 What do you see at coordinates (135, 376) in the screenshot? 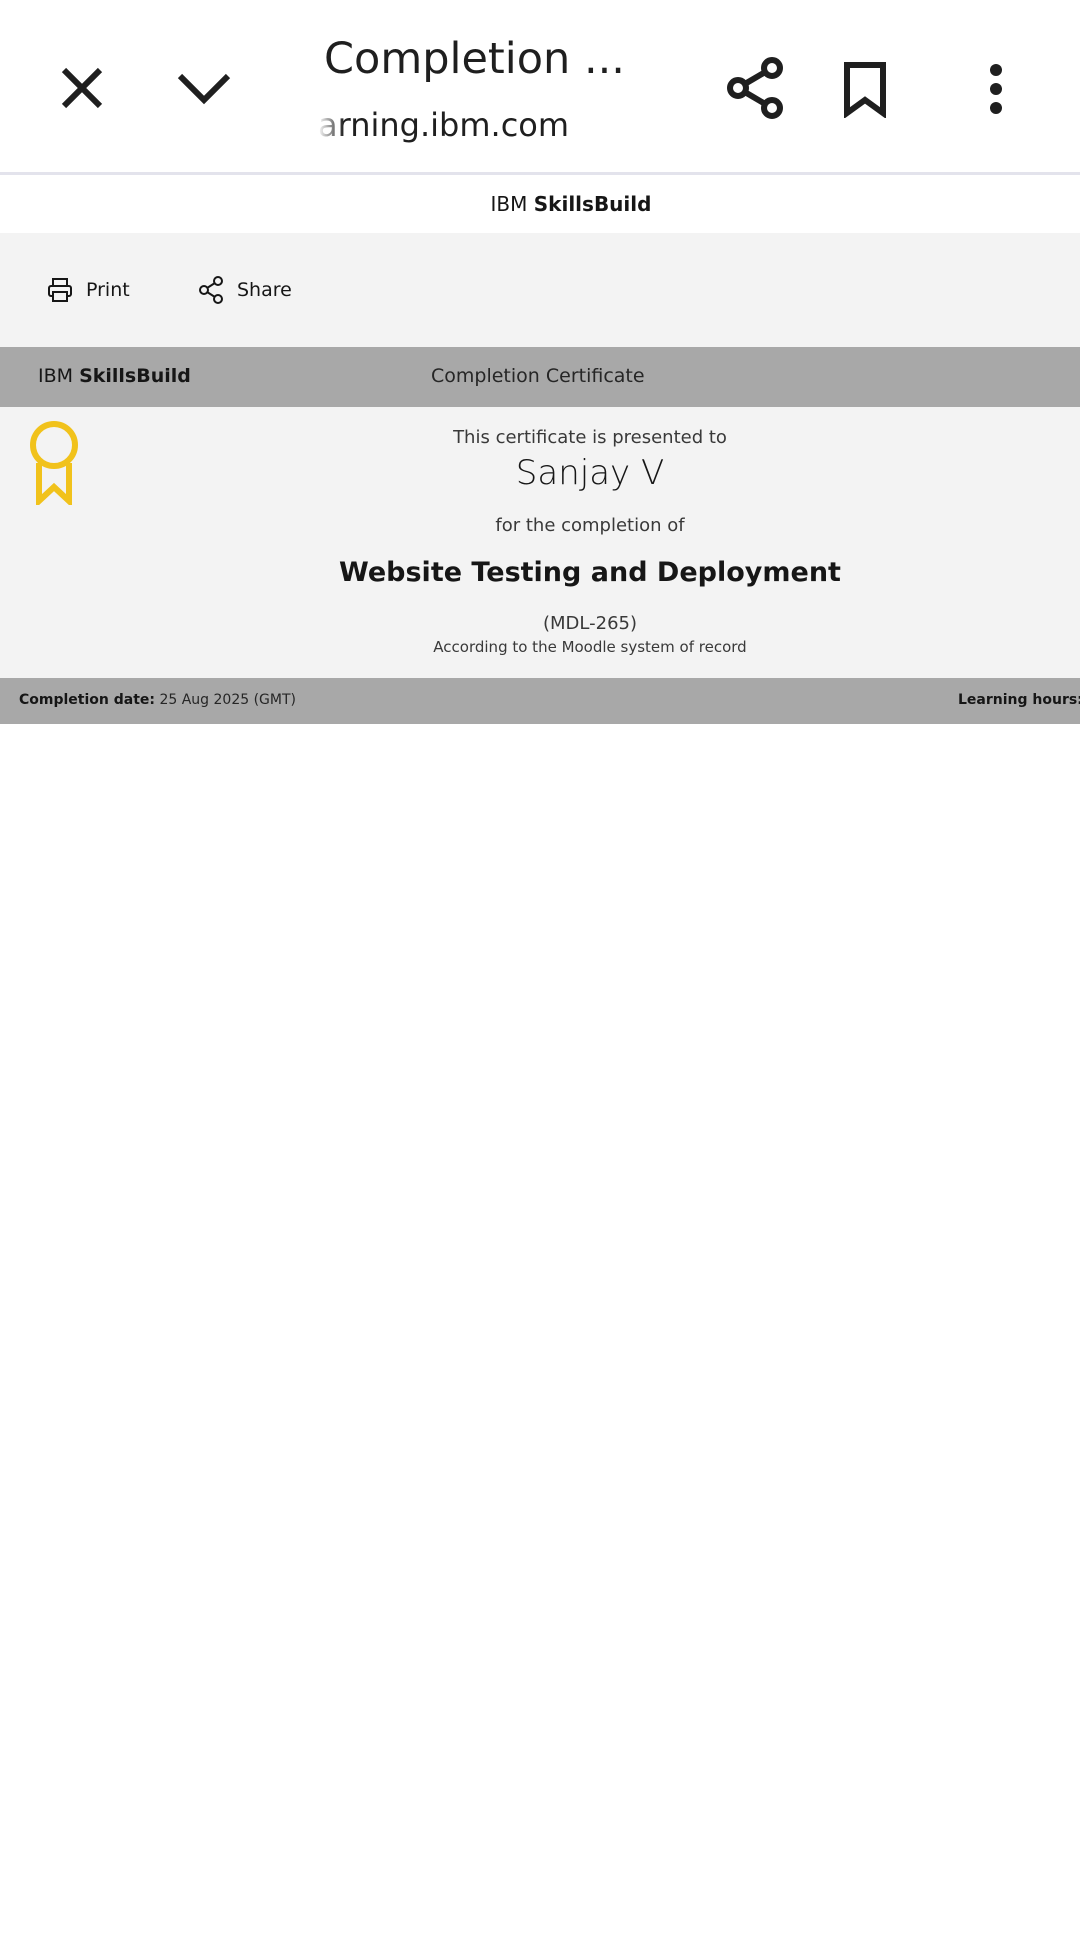
I see `cert-brand-name: SkillsBuild` at bounding box center [135, 376].